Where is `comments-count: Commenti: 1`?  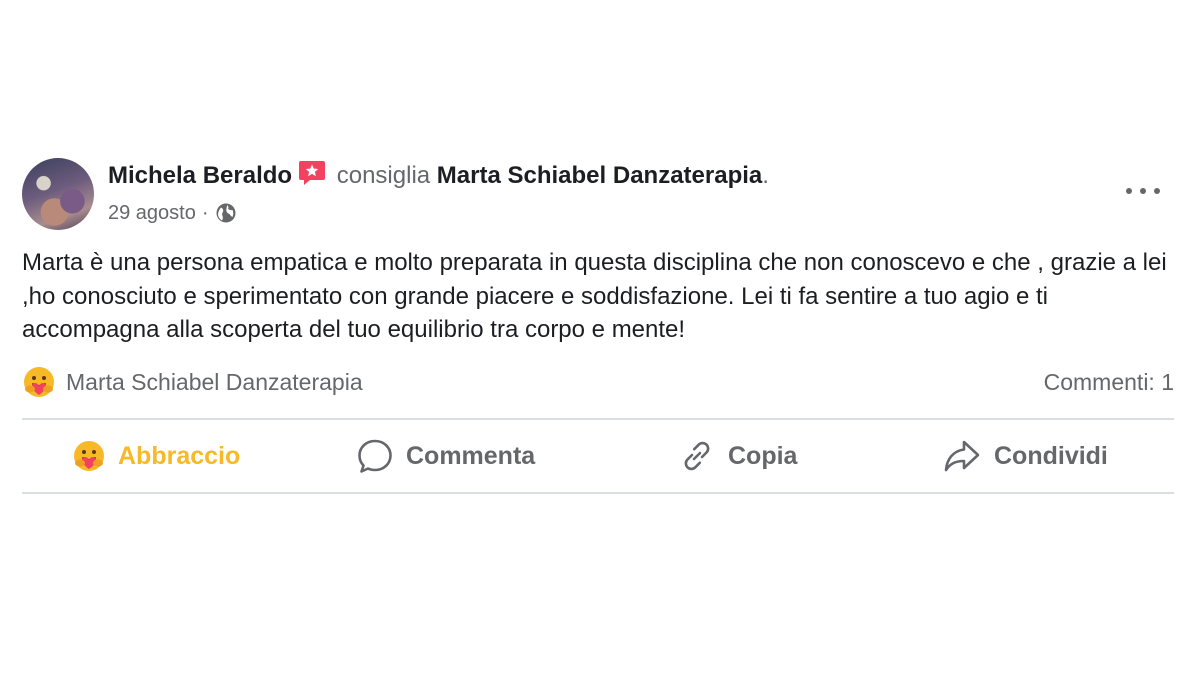
comments-count: Commenti: 1 is located at coordinates (1109, 382).